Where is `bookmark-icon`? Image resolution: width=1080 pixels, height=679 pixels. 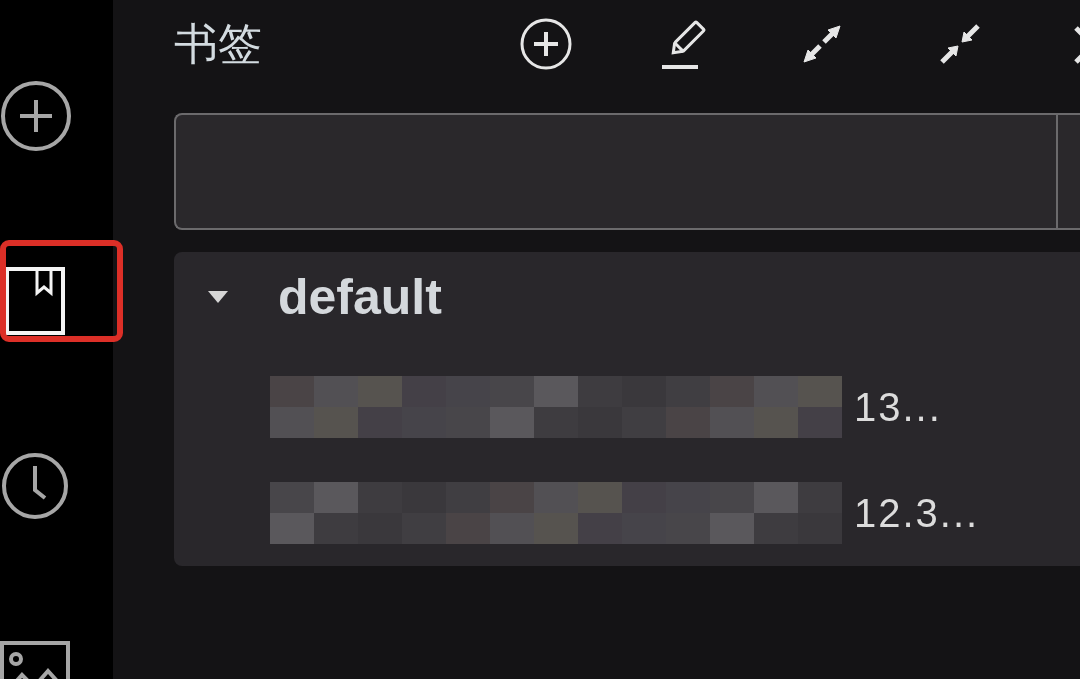 bookmark-icon is located at coordinates (35, 300).